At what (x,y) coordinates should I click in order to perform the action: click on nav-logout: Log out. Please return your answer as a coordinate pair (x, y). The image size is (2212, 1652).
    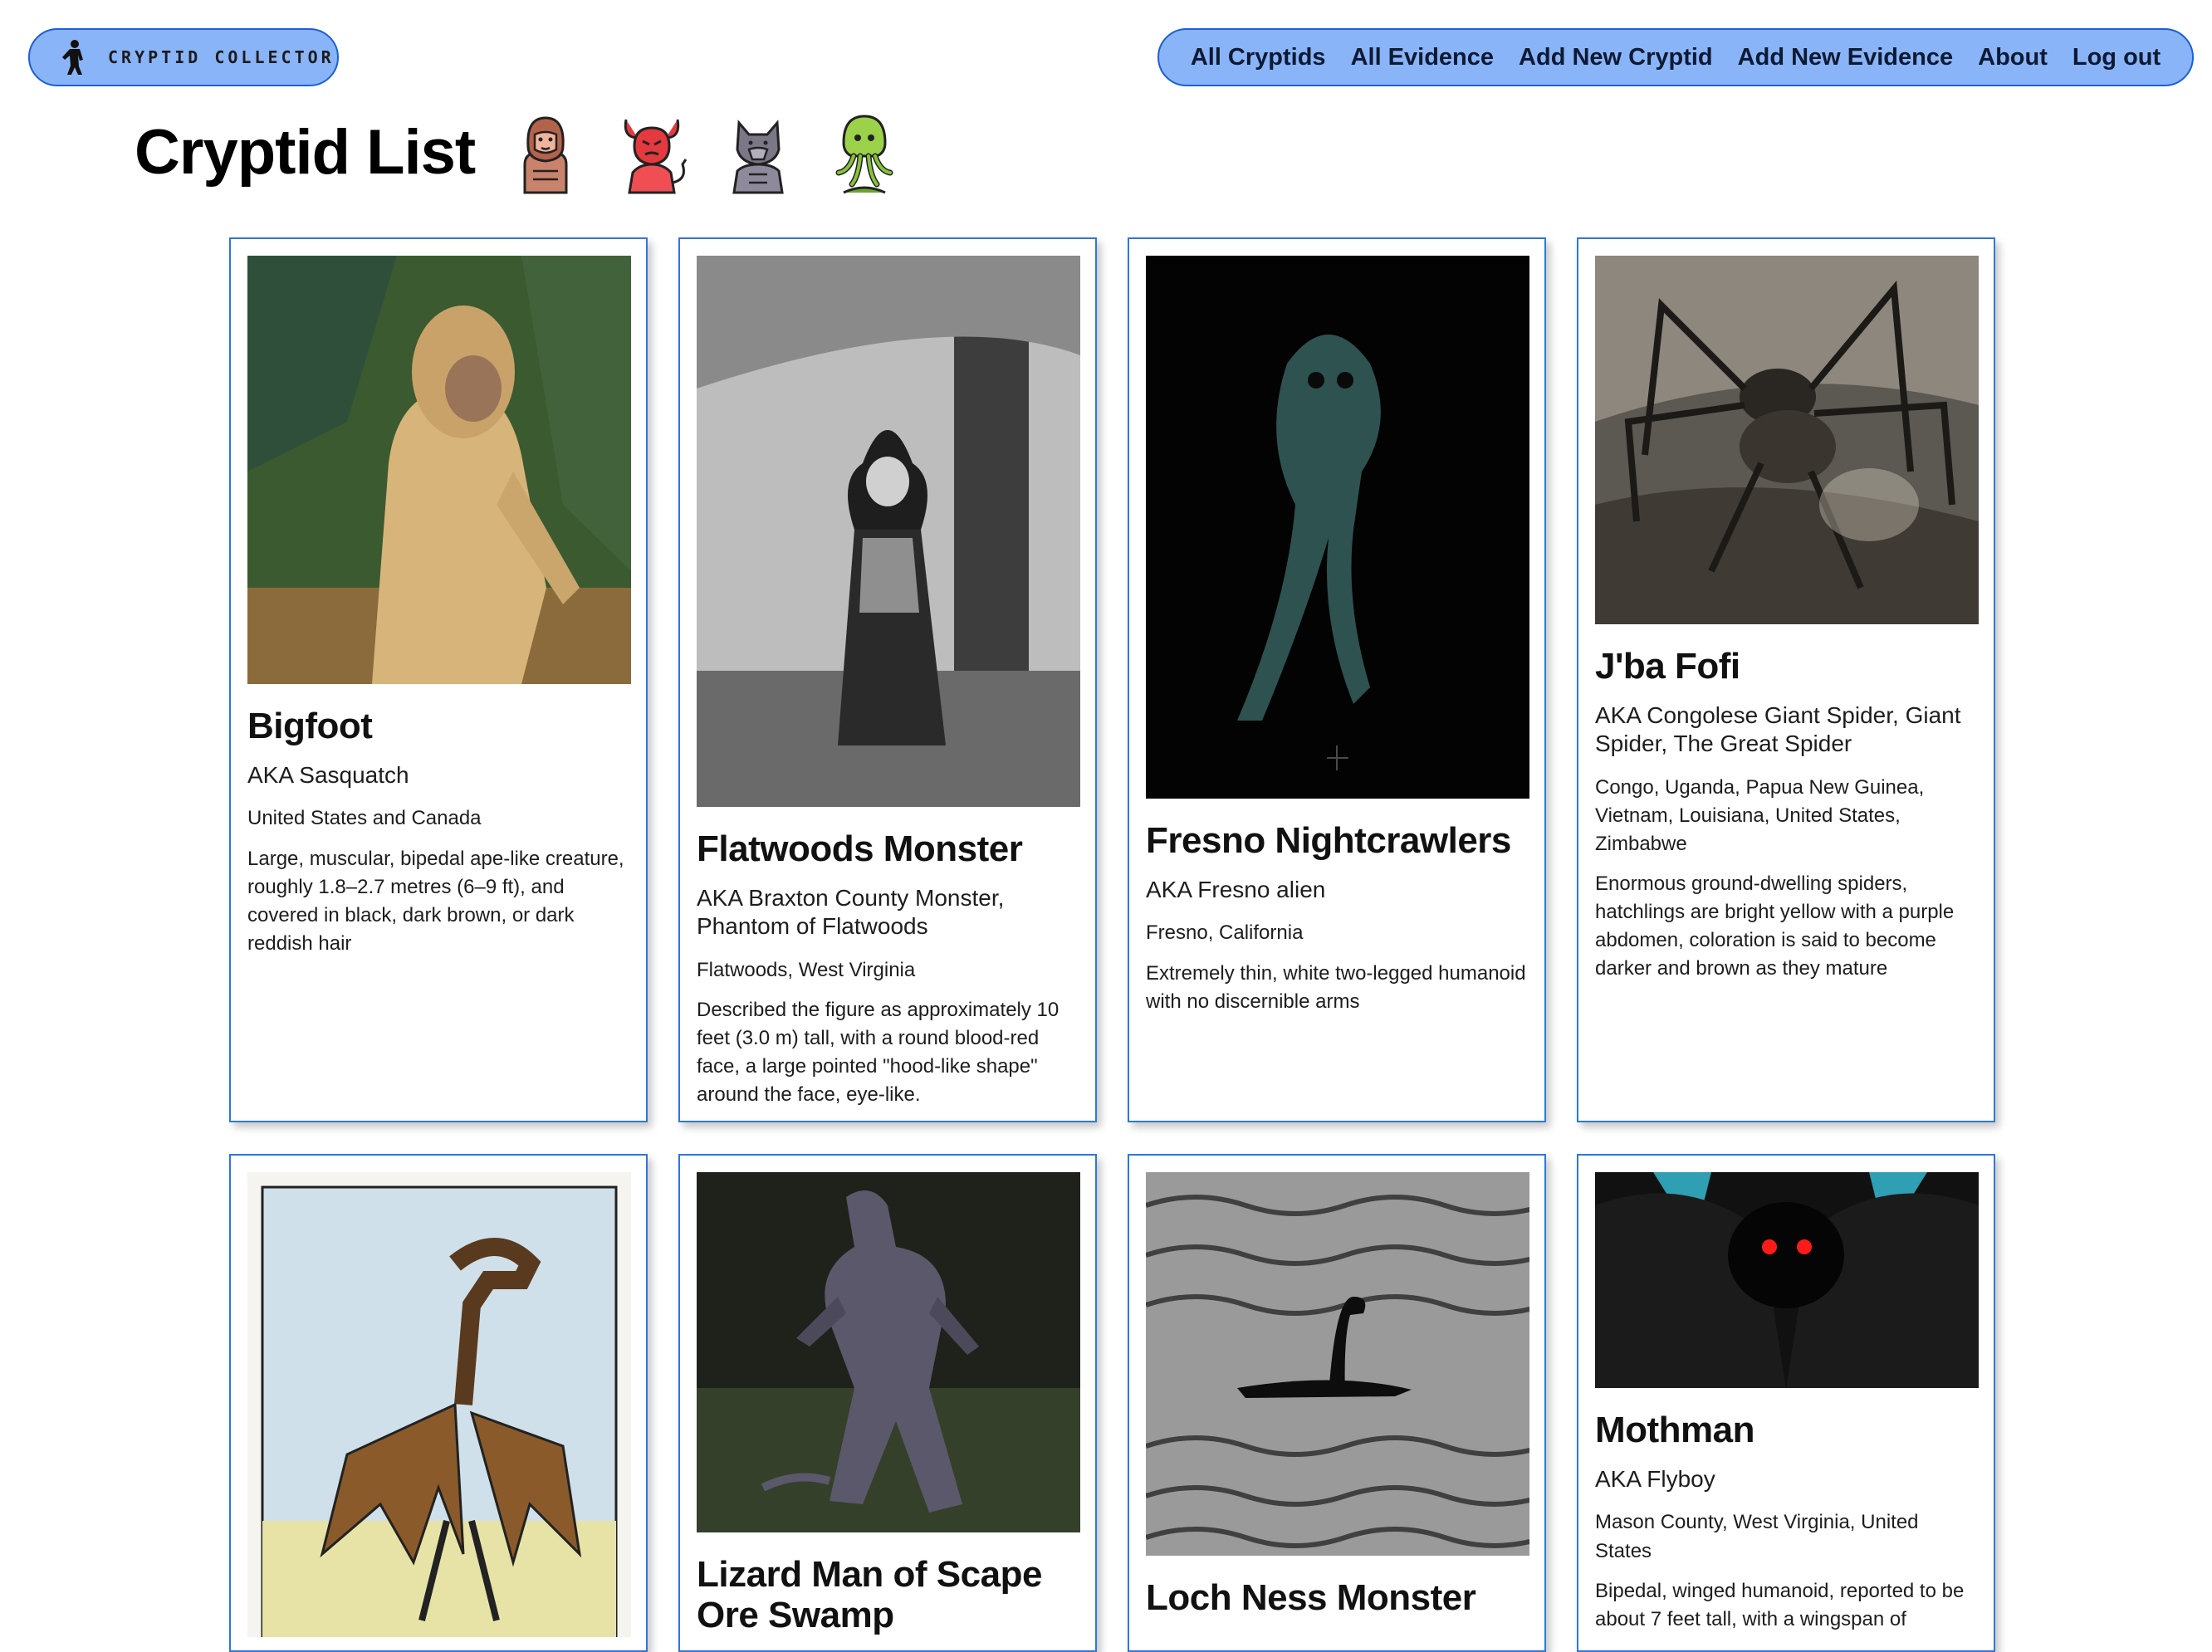
    Looking at the image, I should click on (2117, 57).